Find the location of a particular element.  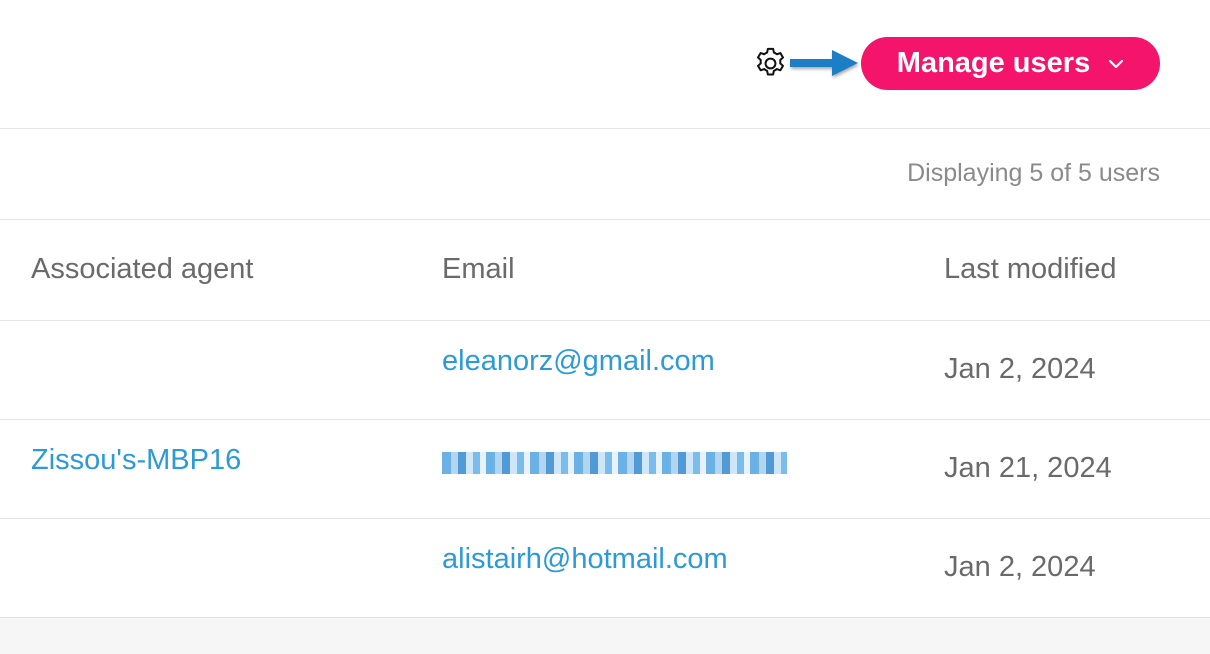

user-count-text: Displaying 5 of 5 users is located at coordinates (1033, 173).